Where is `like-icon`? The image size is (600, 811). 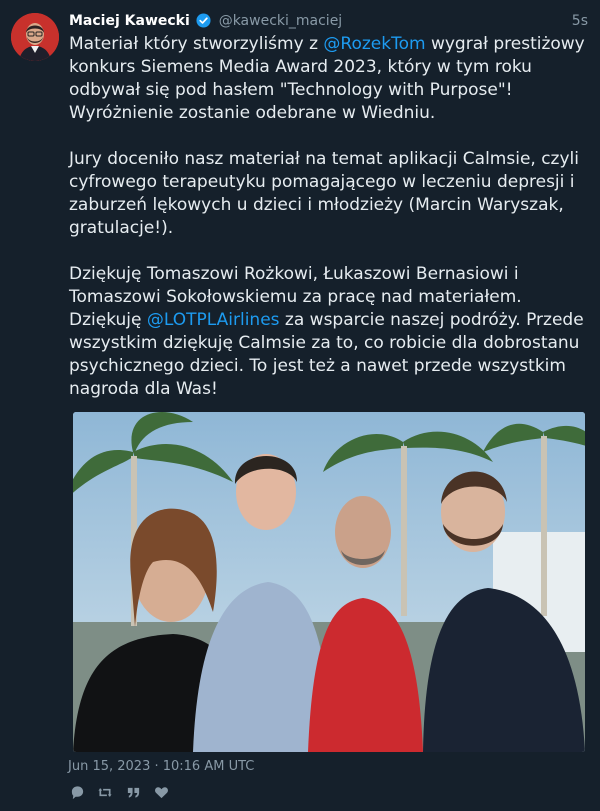 like-icon is located at coordinates (161, 792).